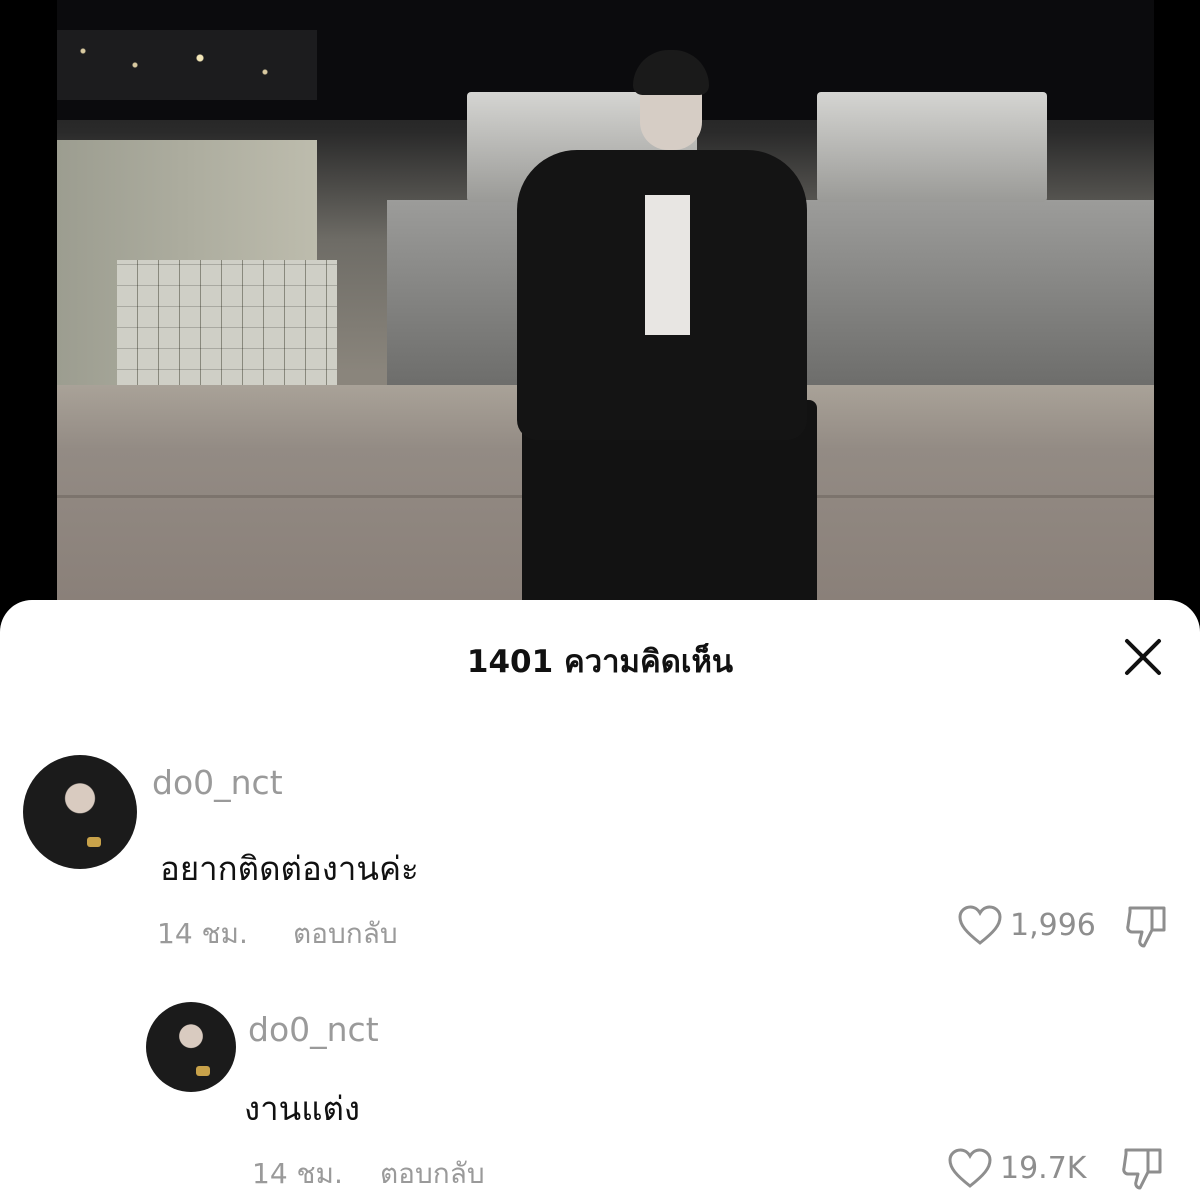  What do you see at coordinates (187, 65) in the screenshot?
I see `photo-city-lights` at bounding box center [187, 65].